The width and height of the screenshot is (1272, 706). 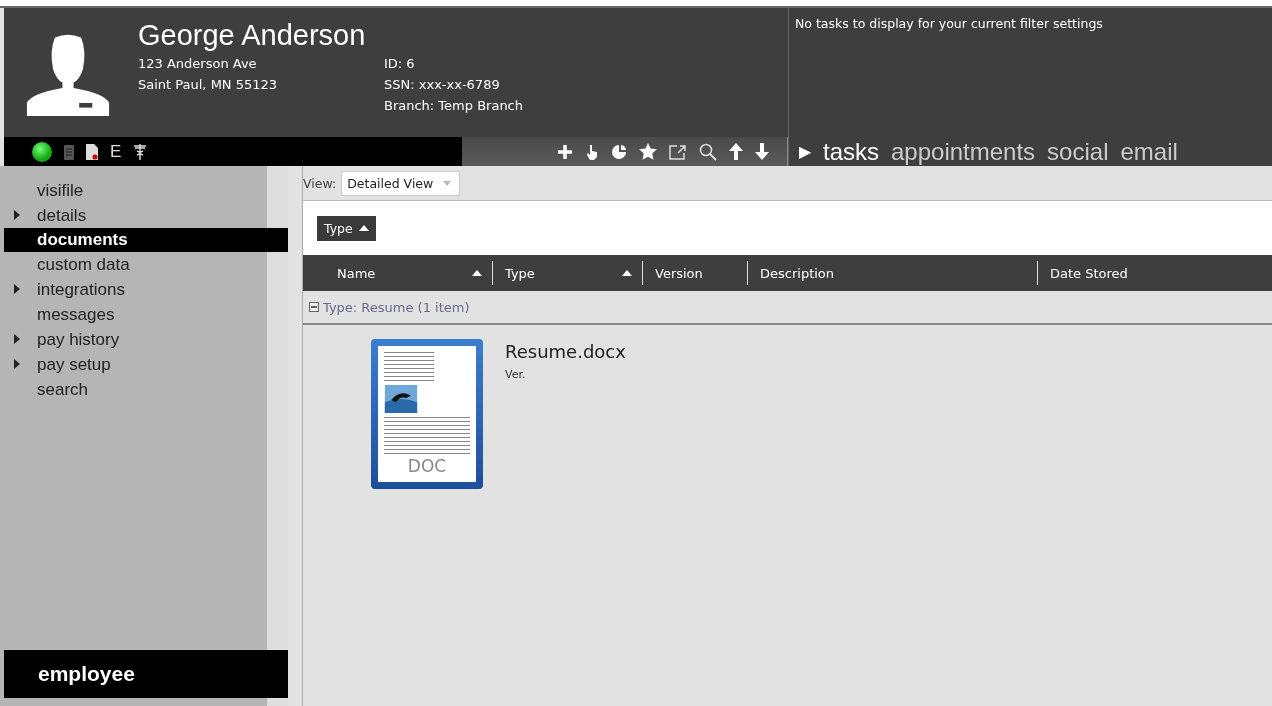 What do you see at coordinates (1149, 151) in the screenshot?
I see `panel-tab: email` at bounding box center [1149, 151].